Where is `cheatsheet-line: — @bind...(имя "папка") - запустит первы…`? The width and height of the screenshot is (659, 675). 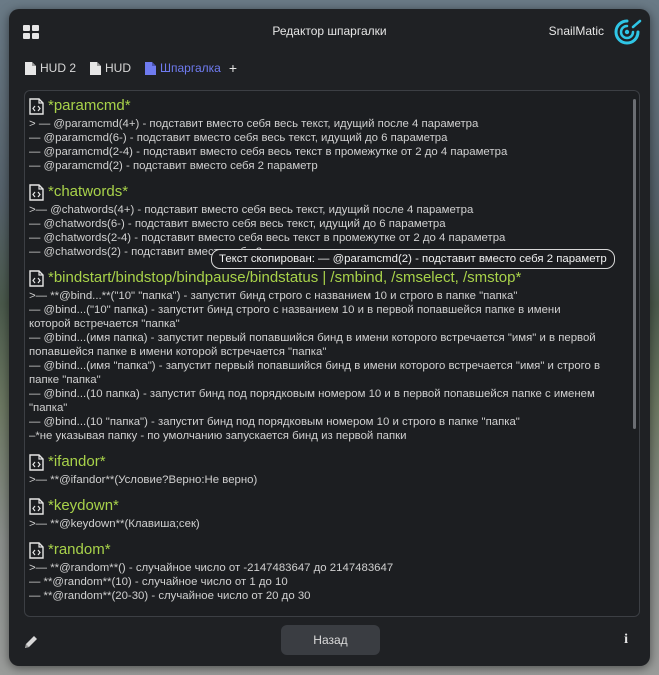 cheatsheet-line: — @bind...(имя "папка") - запустит первы… is located at coordinates (329, 366).